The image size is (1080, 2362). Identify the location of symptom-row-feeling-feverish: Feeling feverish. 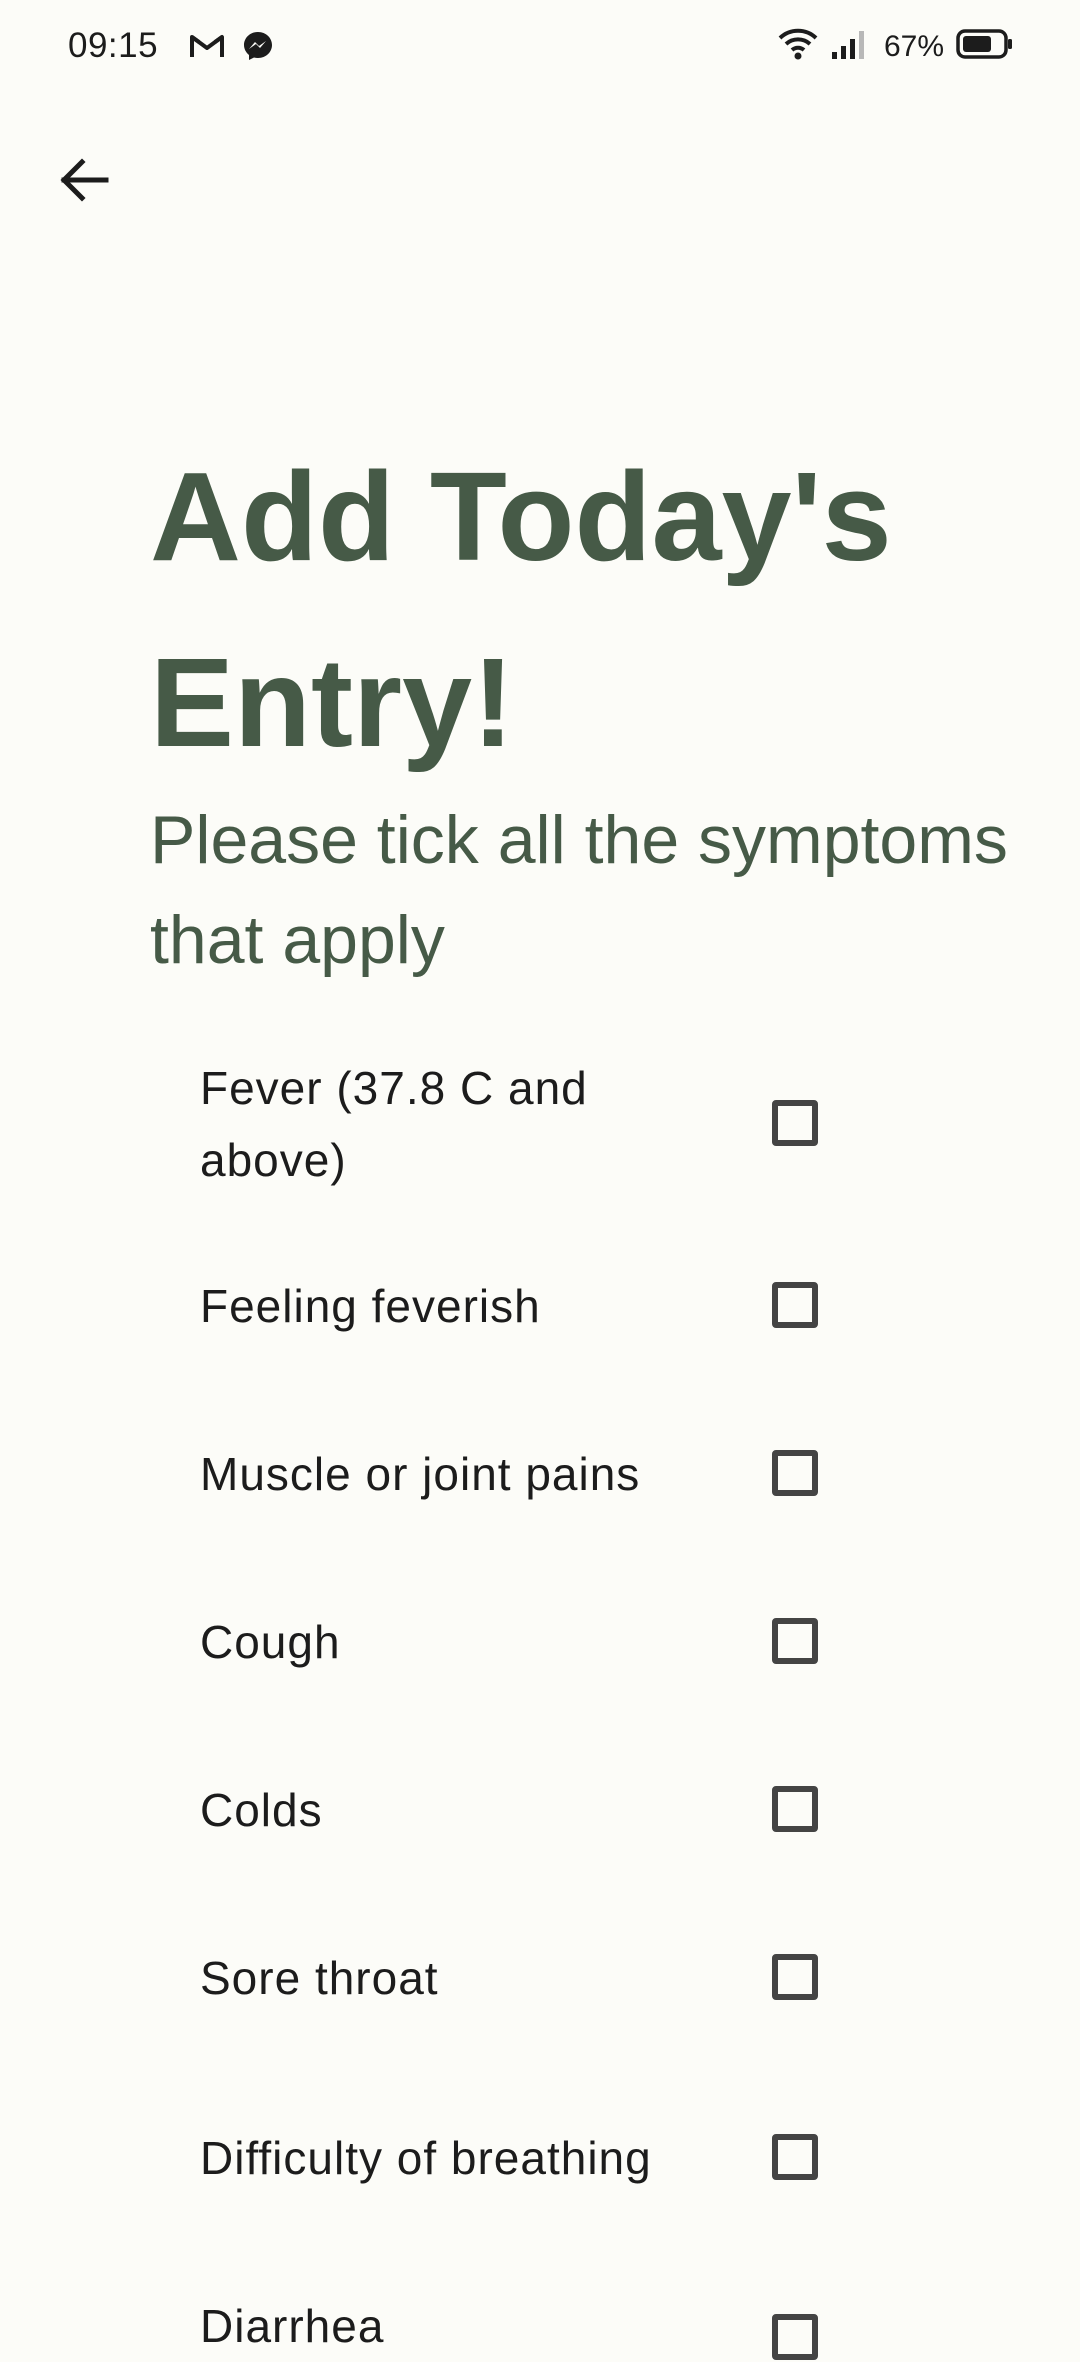
(520, 1306).